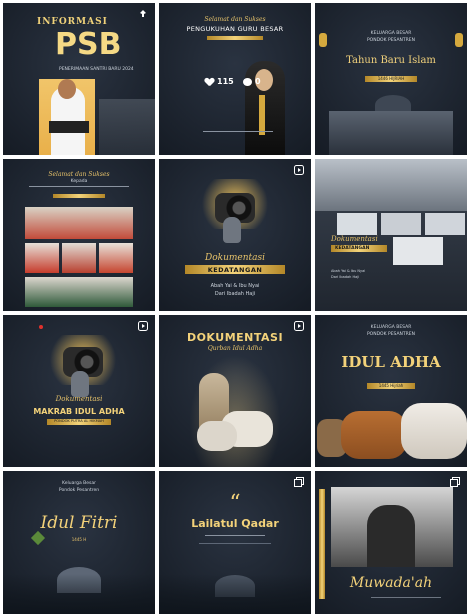  I want to click on guru-besar-title: PENGUKUHAN GURU BESAR, so click(235, 29).